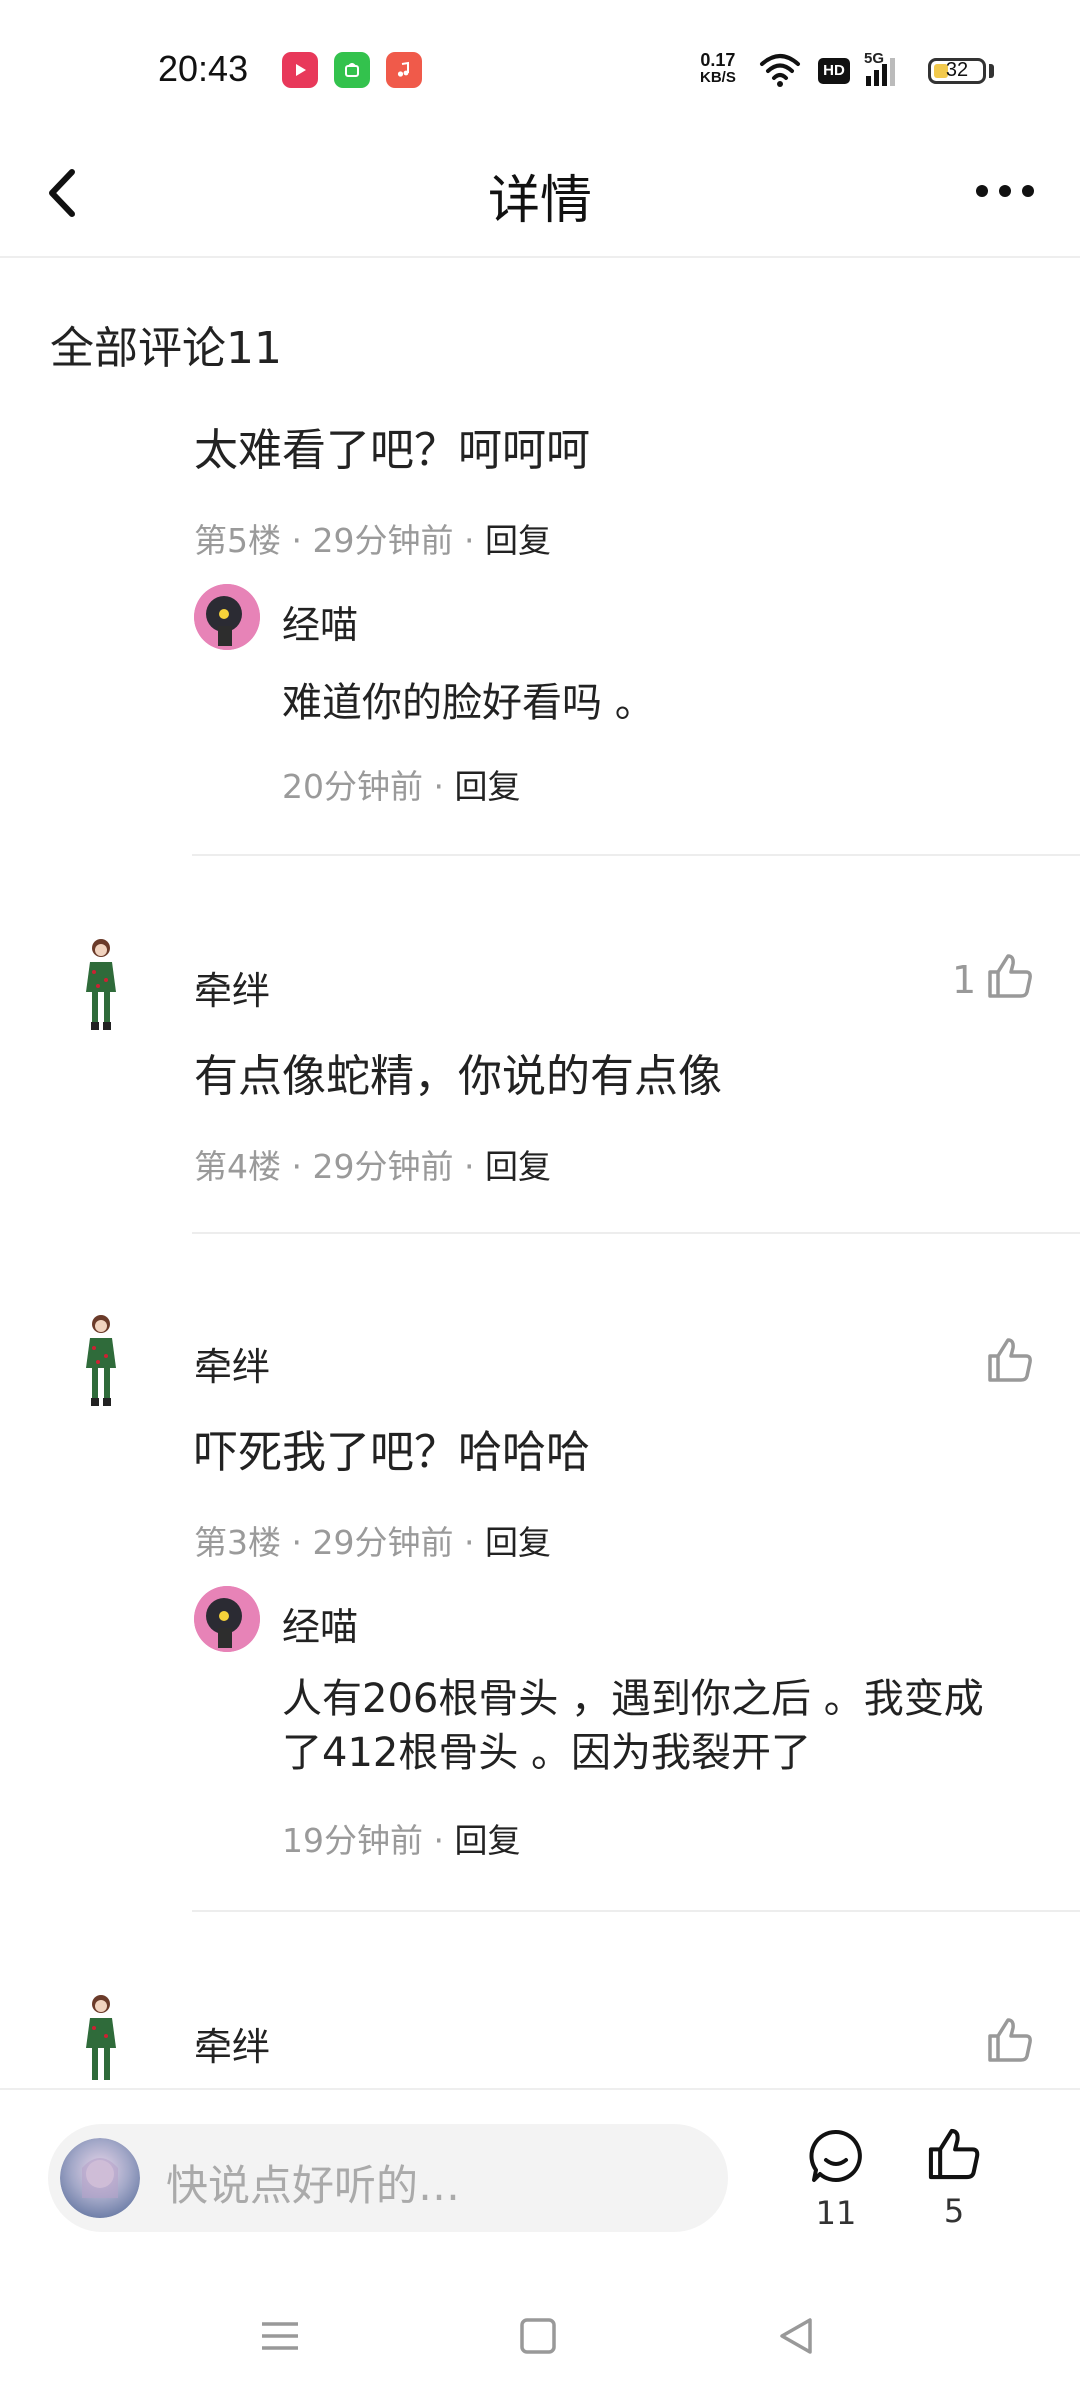 Image resolution: width=1080 pixels, height=2402 pixels. What do you see at coordinates (718, 77) in the screenshot?
I see `network-speed-unit: KB/S` at bounding box center [718, 77].